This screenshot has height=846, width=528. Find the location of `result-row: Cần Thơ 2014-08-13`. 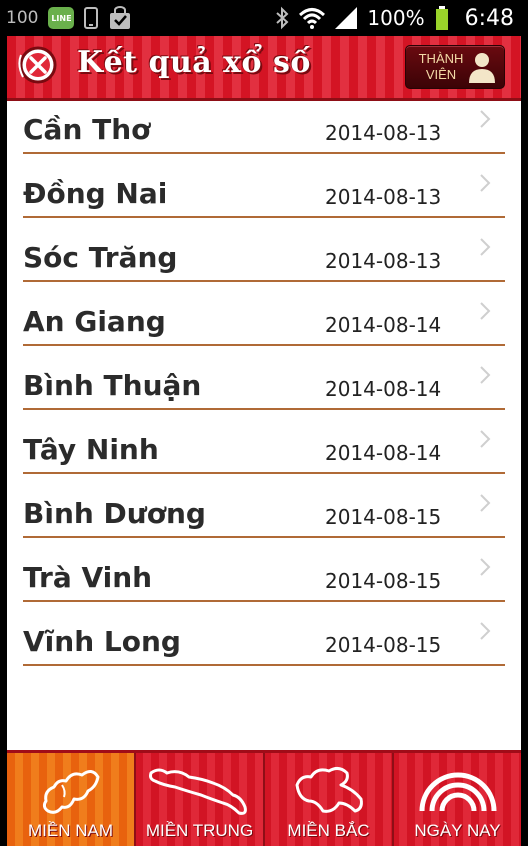

result-row: Cần Thơ 2014-08-13 is located at coordinates (264, 133).